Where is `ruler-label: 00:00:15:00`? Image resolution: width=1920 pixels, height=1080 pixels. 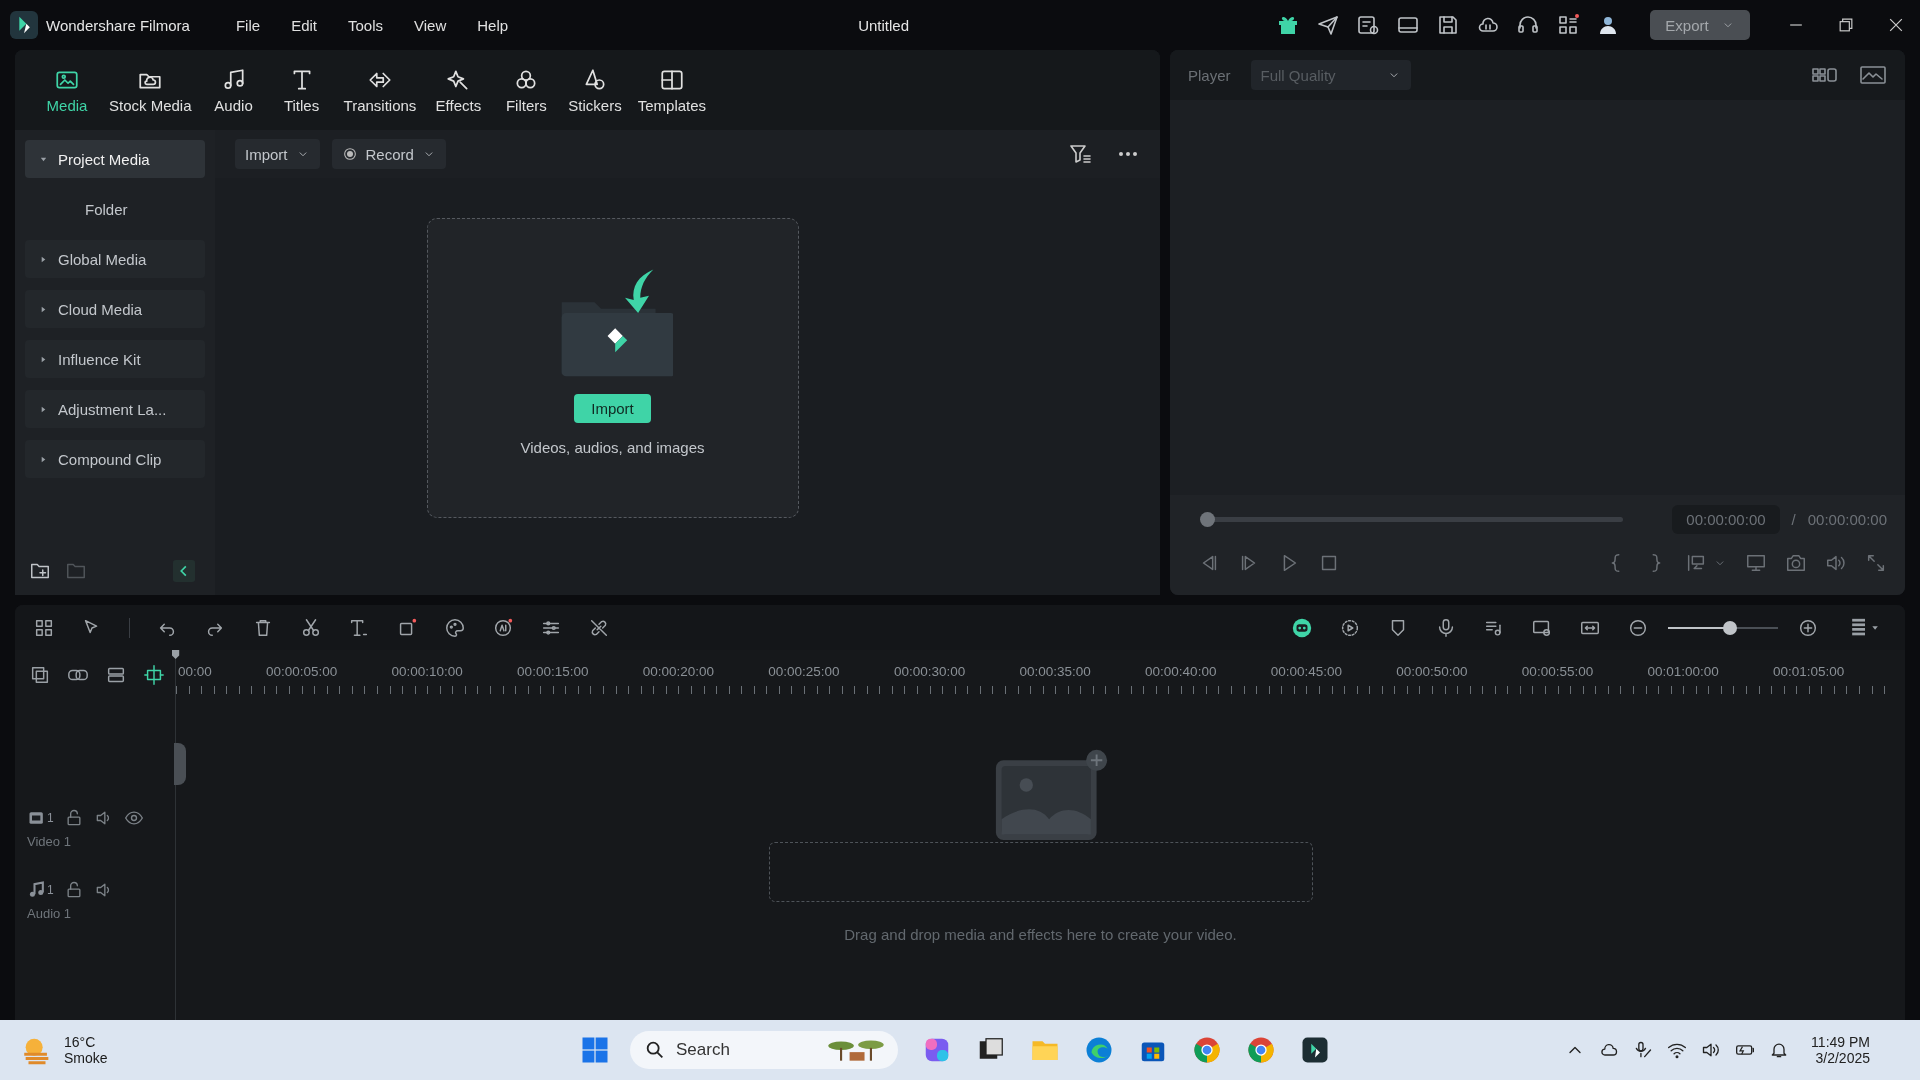
ruler-label: 00:00:15:00 is located at coordinates (553, 671).